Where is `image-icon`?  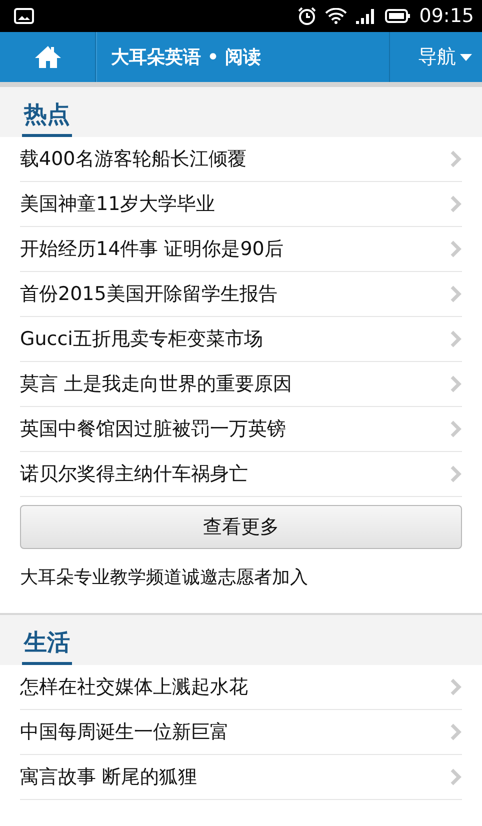
image-icon is located at coordinates (24, 16).